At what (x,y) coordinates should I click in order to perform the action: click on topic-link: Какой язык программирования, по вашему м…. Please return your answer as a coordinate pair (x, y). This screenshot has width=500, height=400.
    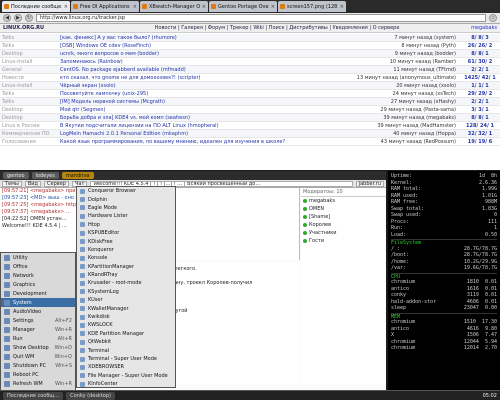
    Looking at the image, I should click on (195, 142).